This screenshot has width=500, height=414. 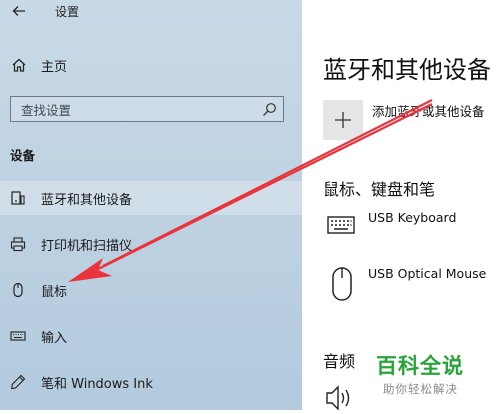 What do you see at coordinates (18, 290) in the screenshot?
I see `mouse-icon` at bounding box center [18, 290].